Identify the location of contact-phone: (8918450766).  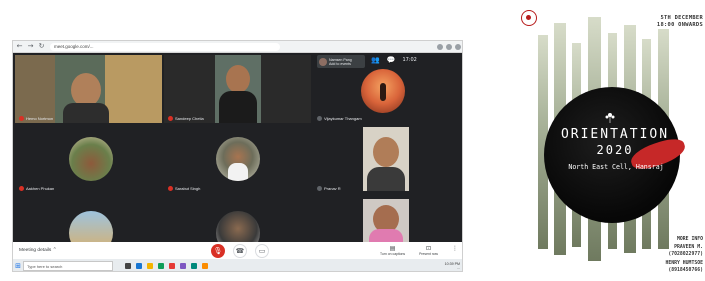
(685, 270).